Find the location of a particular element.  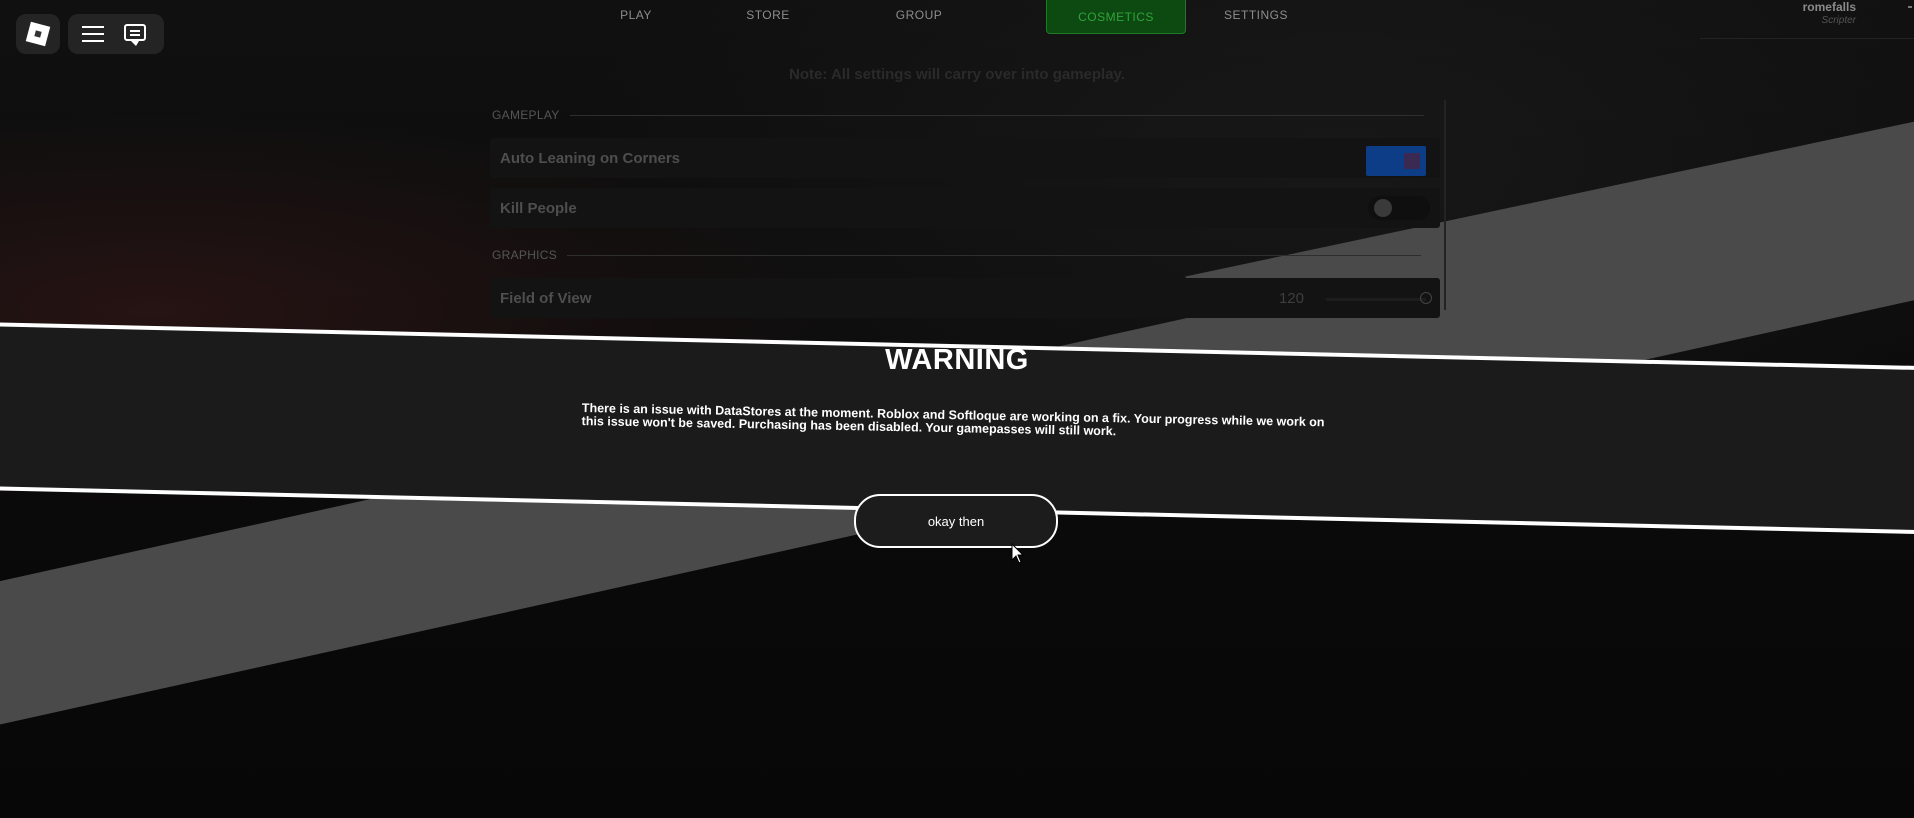

fov-value: 120 is located at coordinates (1291, 298).